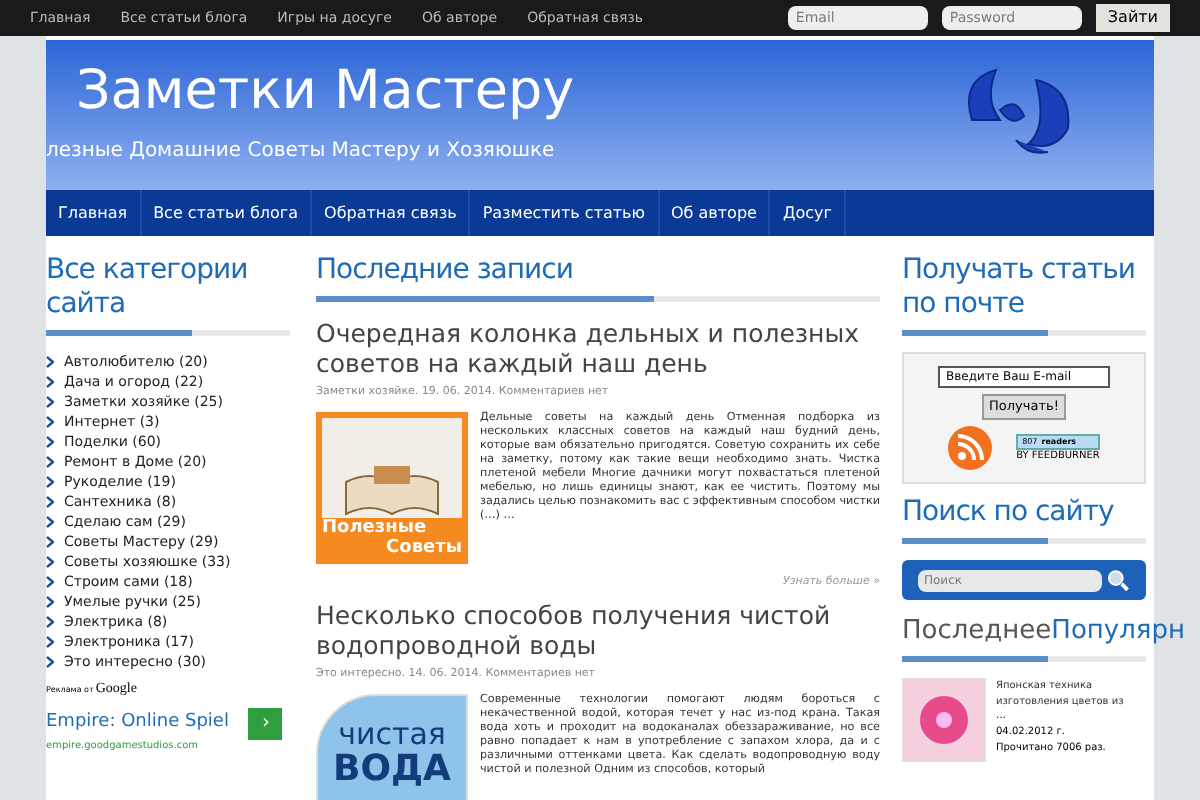  Describe the element at coordinates (944, 720) in the screenshot. I see `flower-icon` at that location.